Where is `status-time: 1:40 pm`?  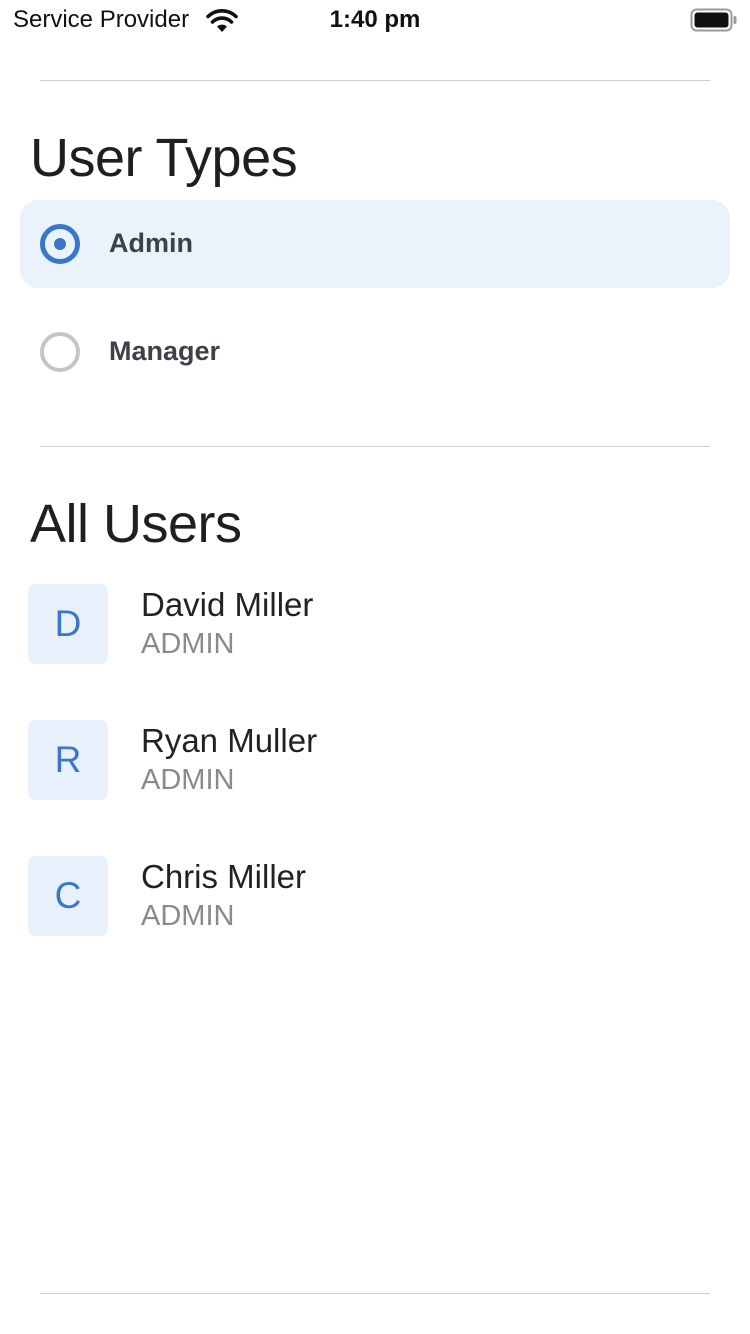
status-time: 1:40 pm is located at coordinates (375, 19).